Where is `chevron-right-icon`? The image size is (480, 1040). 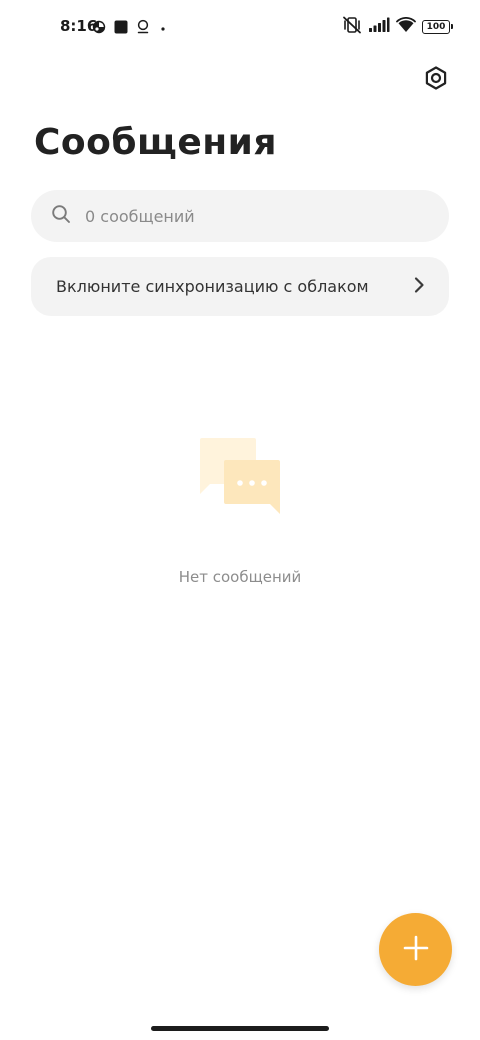
chevron-right-icon is located at coordinates (419, 287).